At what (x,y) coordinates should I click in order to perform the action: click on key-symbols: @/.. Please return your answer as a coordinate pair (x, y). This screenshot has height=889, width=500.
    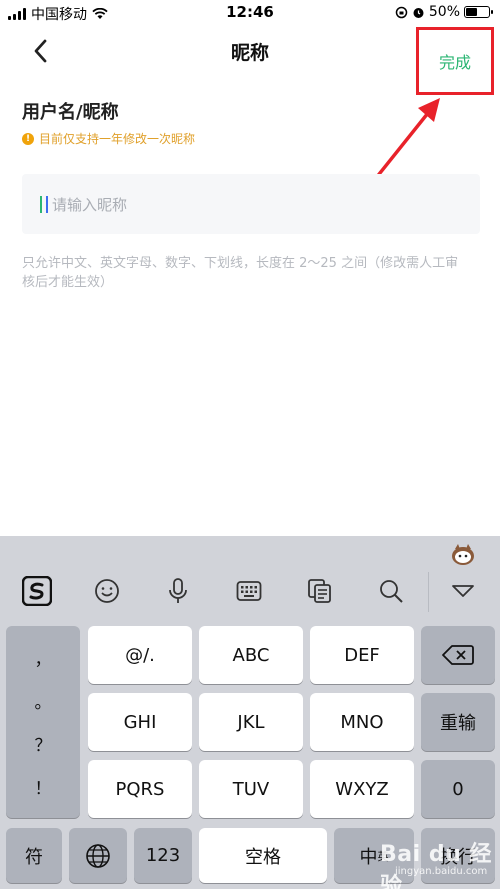
    Looking at the image, I should click on (140, 655).